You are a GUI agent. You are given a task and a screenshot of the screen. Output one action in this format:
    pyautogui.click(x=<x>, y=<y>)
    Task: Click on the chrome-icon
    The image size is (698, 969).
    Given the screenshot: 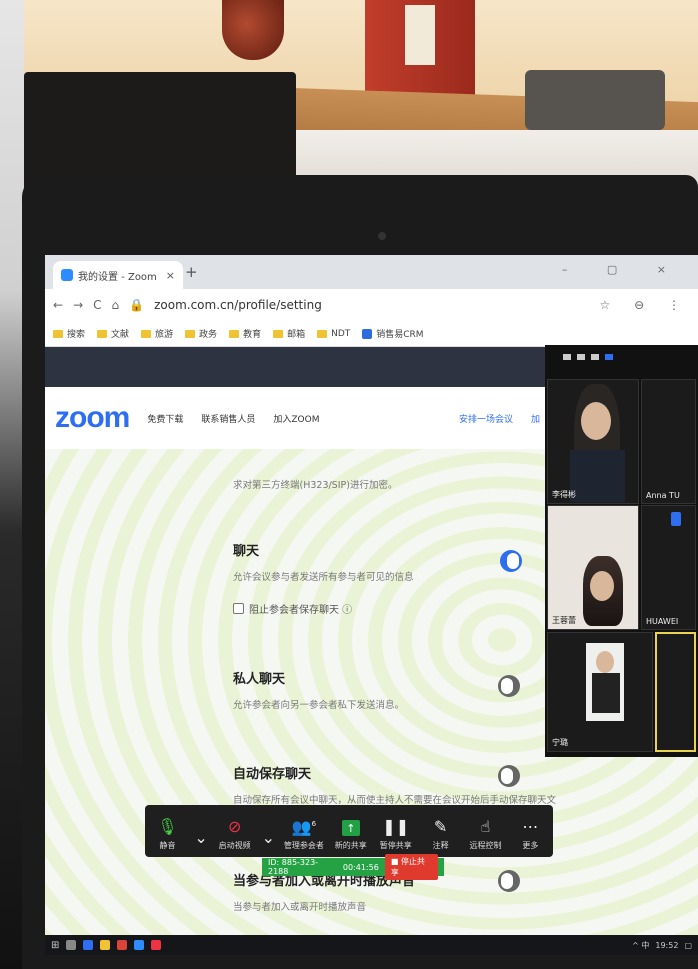 What is the action you would take?
    pyautogui.click(x=122, y=945)
    